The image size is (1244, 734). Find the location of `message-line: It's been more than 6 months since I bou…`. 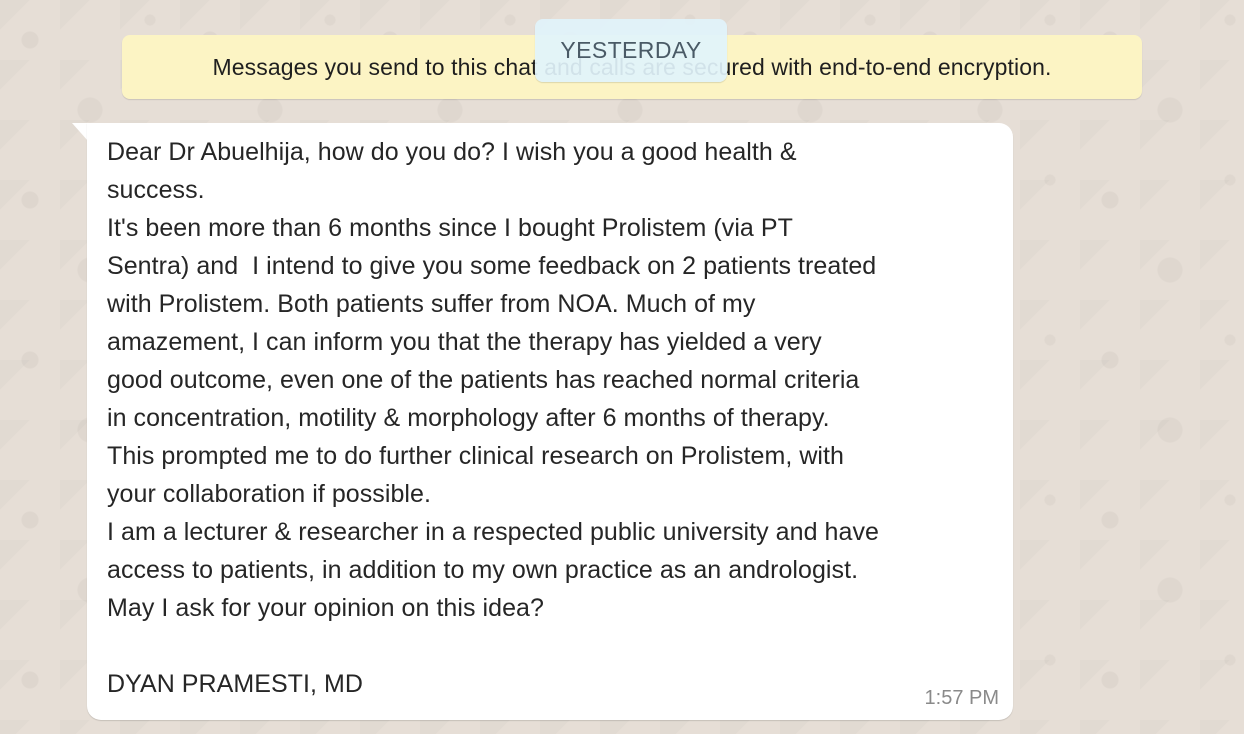

message-line: It's been more than 6 months since I bou… is located at coordinates (450, 228).